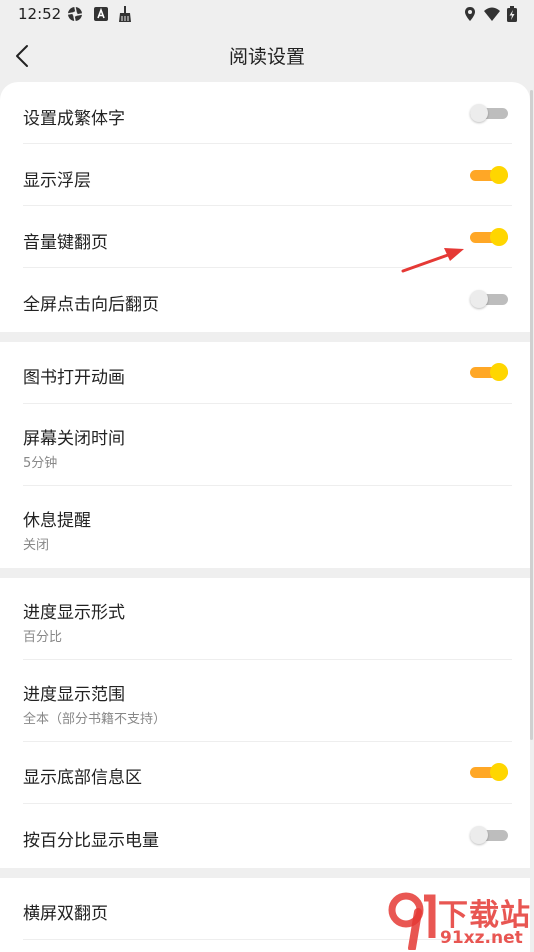 The width and height of the screenshot is (534, 952). I want to click on setting-row-traditional-chinese: 设置成繁体字, so click(265, 113).